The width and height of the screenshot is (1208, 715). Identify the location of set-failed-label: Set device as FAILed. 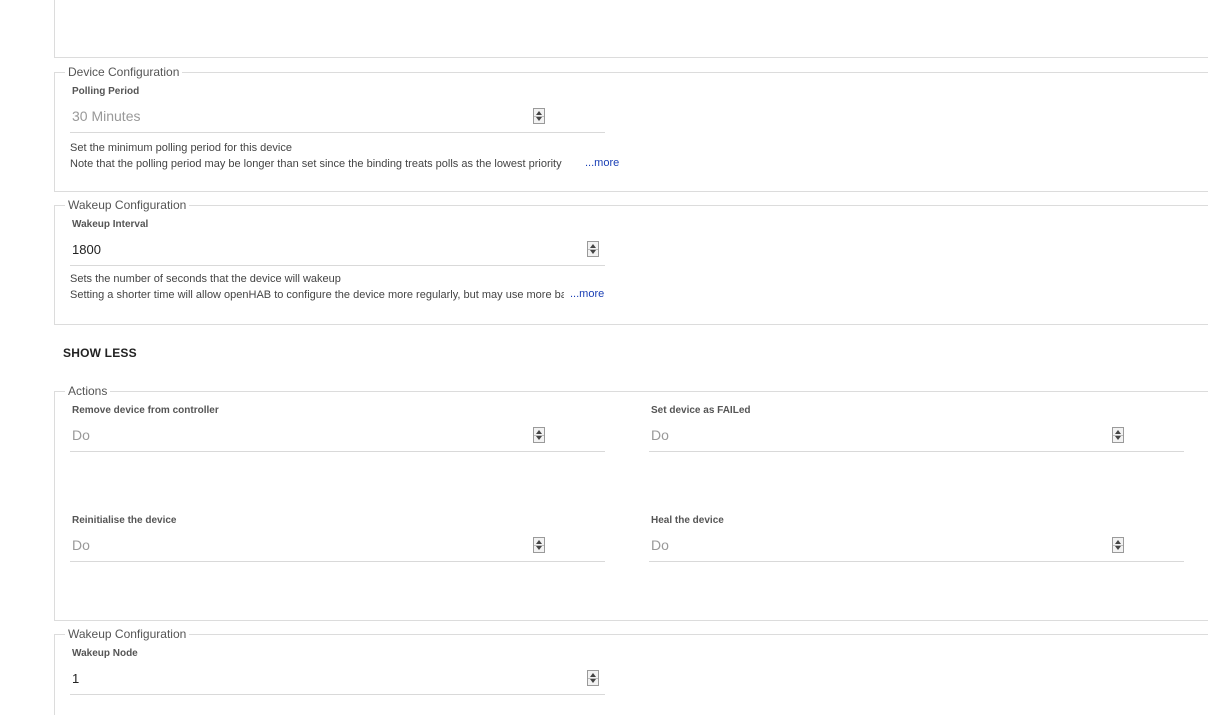
(701, 410).